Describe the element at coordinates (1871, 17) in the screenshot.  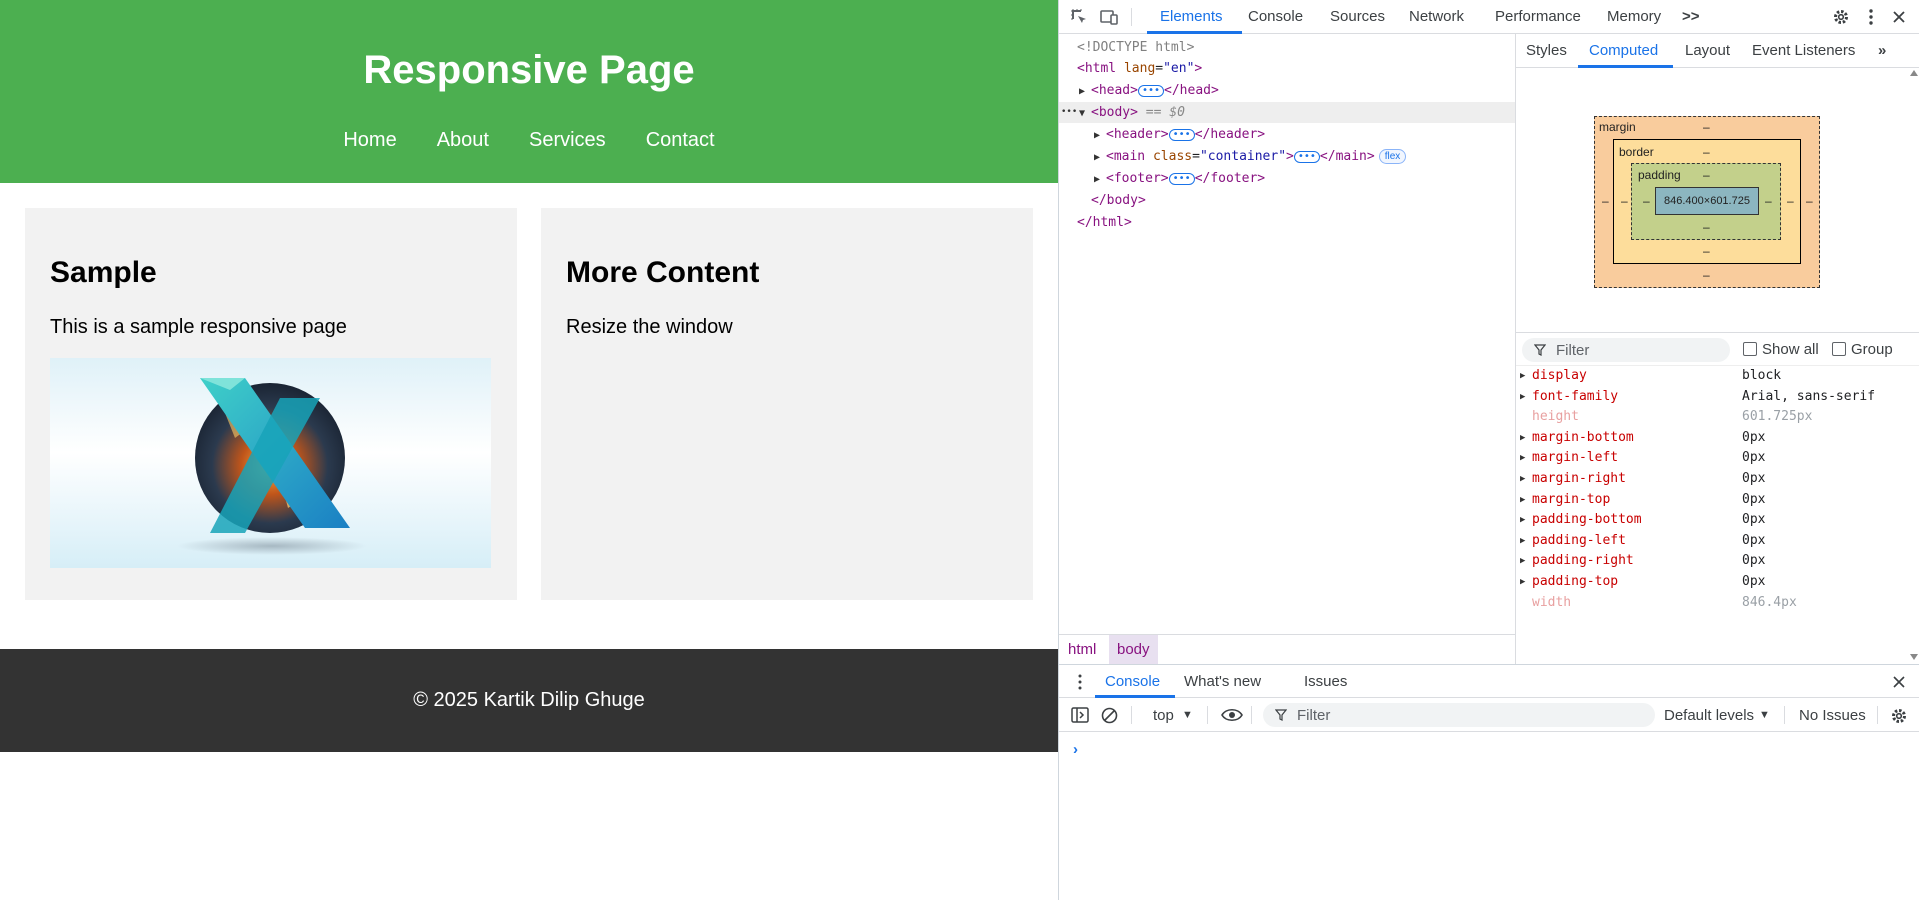
I see `more-options-icon` at that location.